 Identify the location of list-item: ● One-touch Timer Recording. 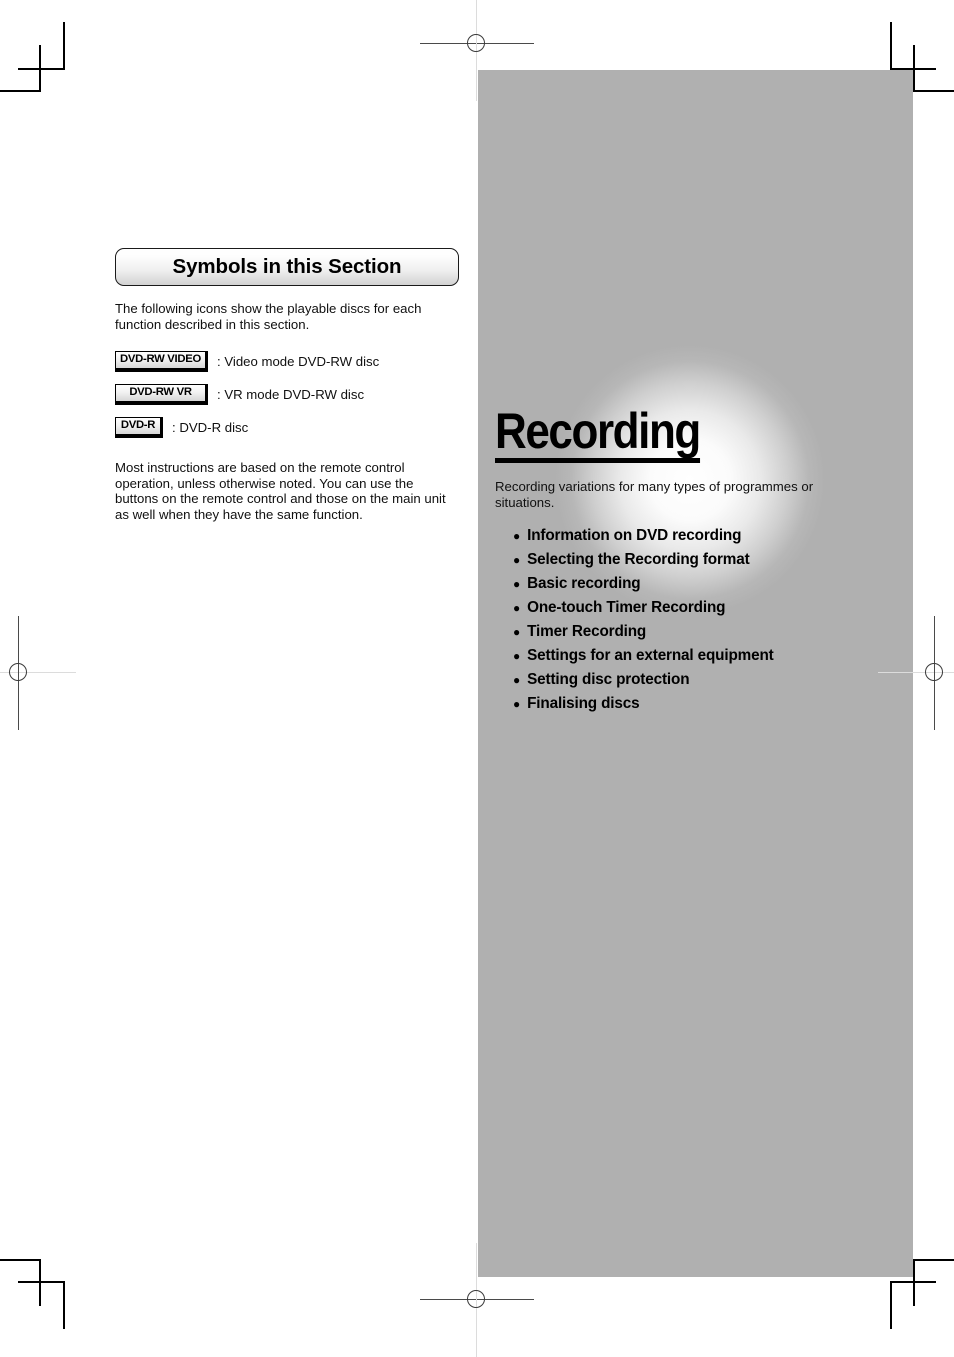
(704, 608).